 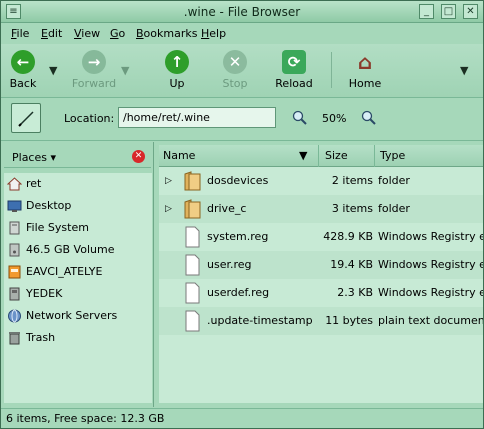 I want to click on column-header-name: Name ▼, so click(x=239, y=156).